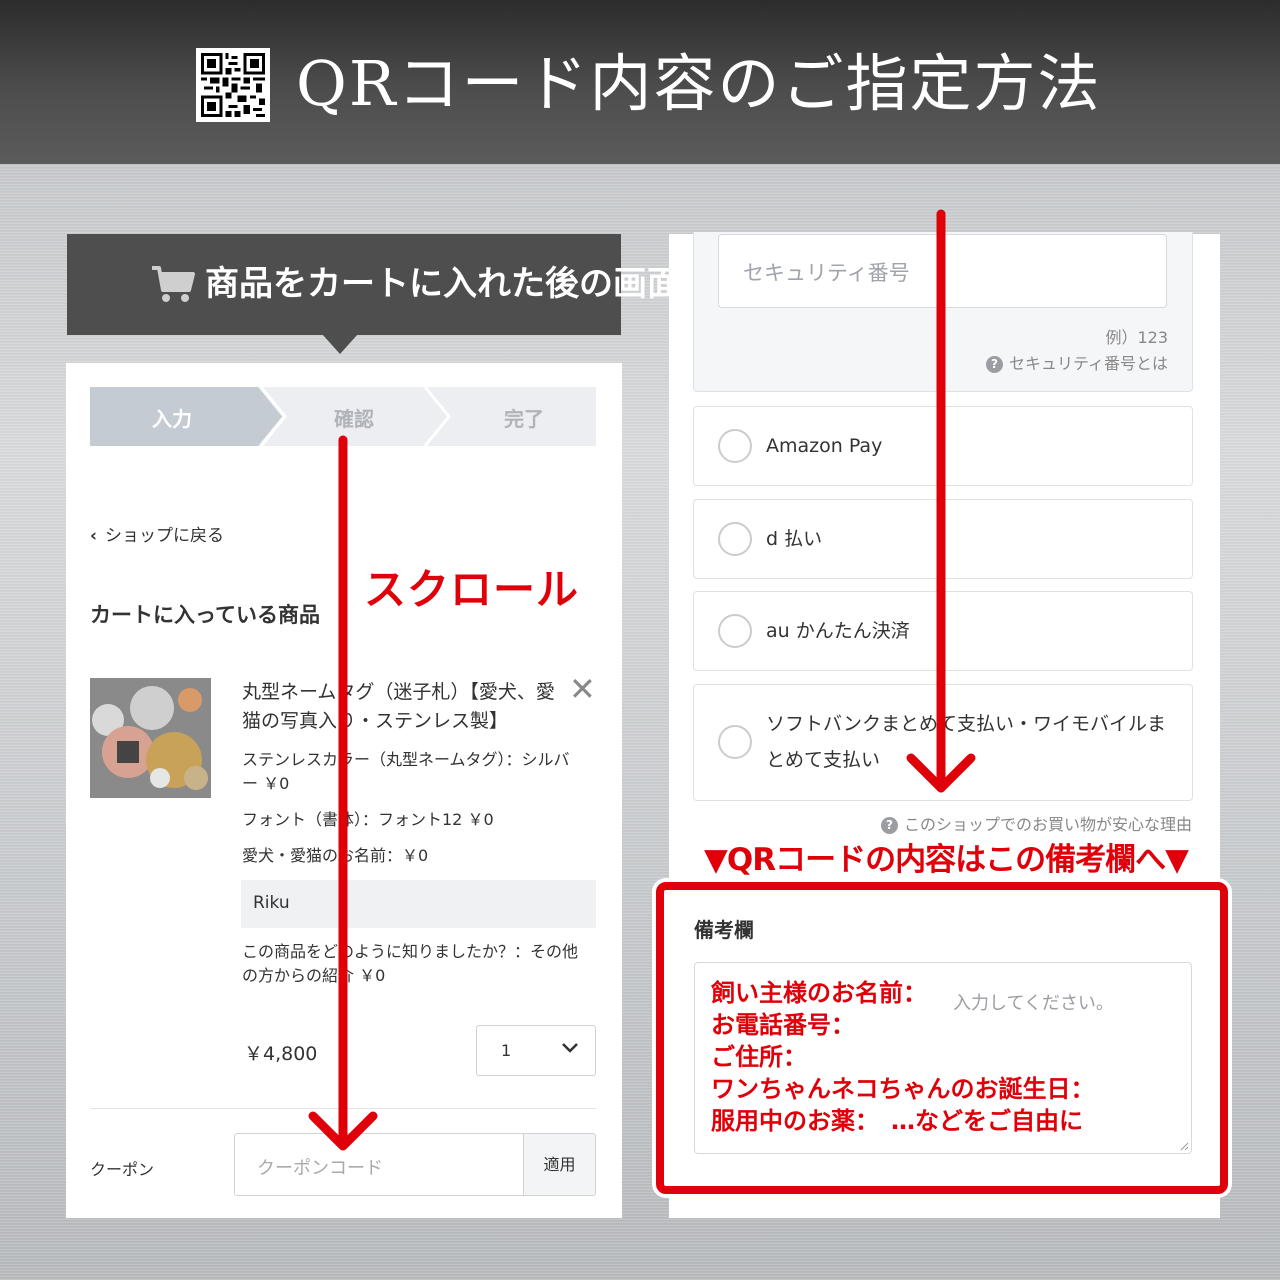 Image resolution: width=1280 pixels, height=1280 pixels. Describe the element at coordinates (943, 631) in the screenshot. I see `payment-option-au: au かんたん決済` at that location.